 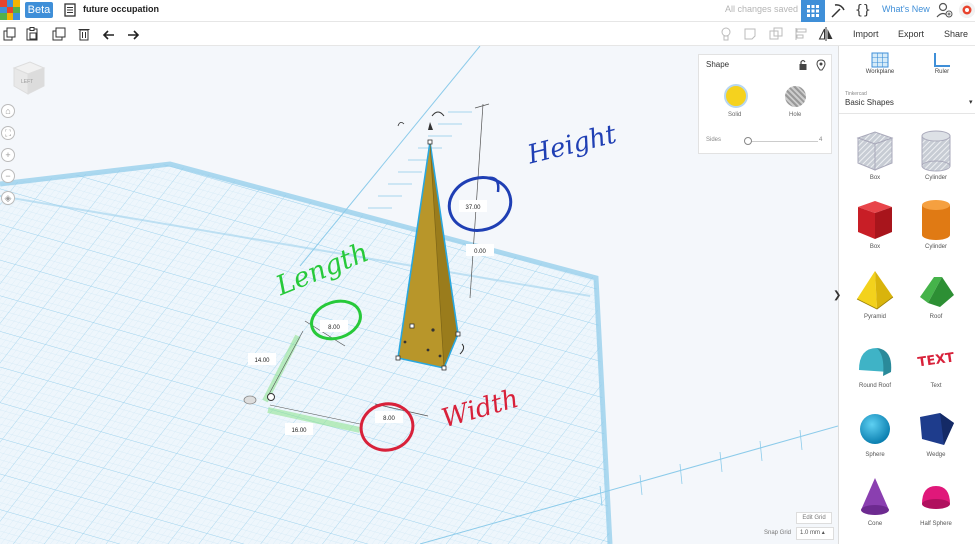 I want to click on elevation-value: 0.00, so click(x=480, y=252).